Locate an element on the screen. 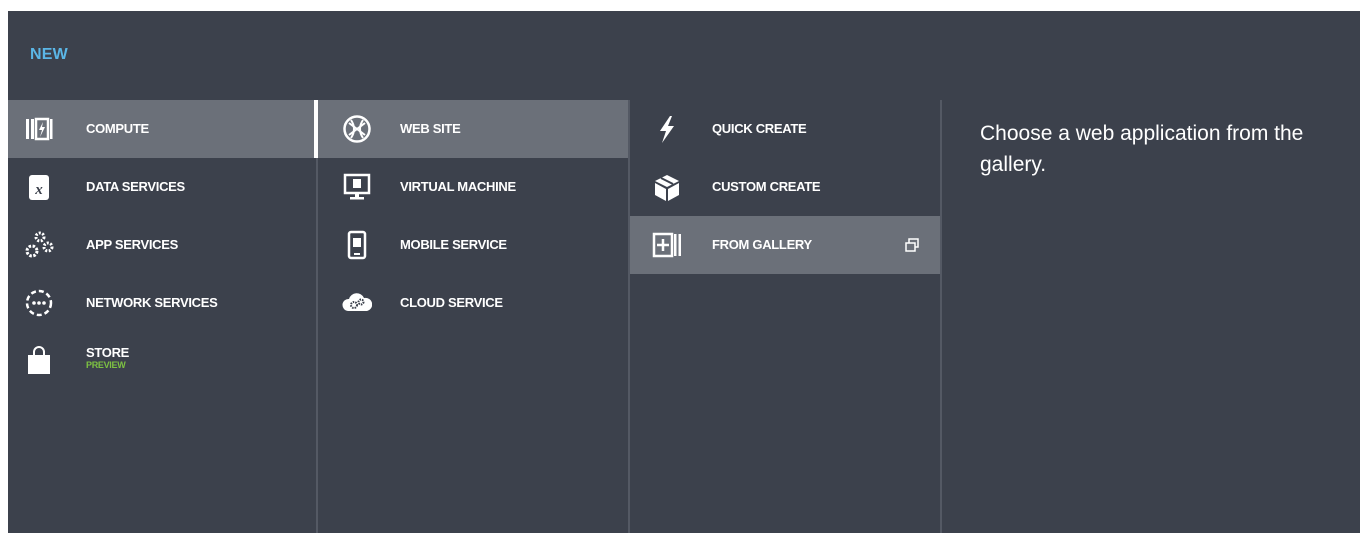 The height and width of the screenshot is (533, 1360). action-item-quick-create: QUICK CREATE is located at coordinates (785, 129).